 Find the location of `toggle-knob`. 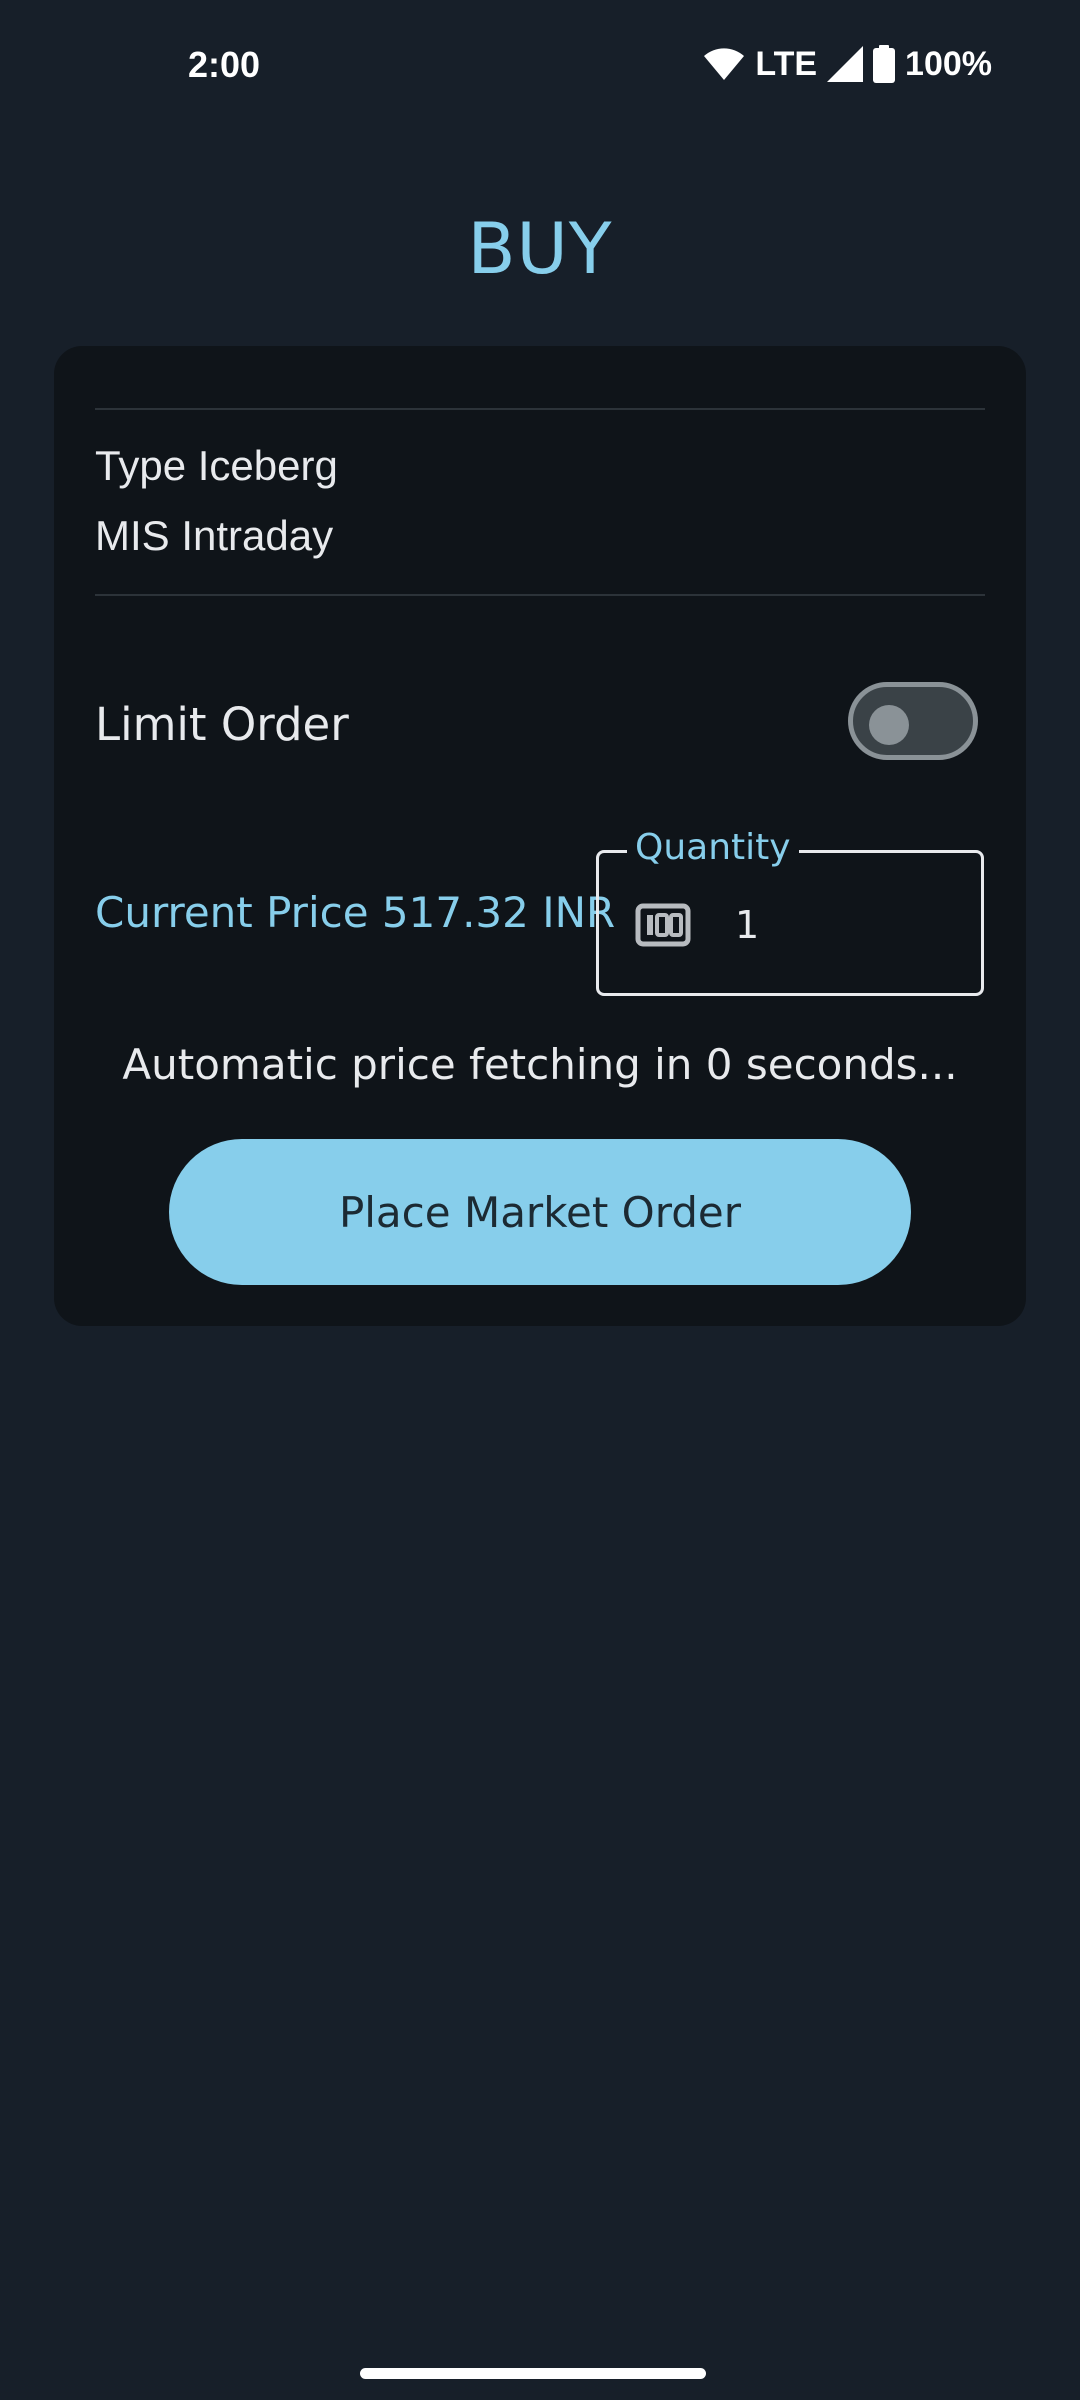

toggle-knob is located at coordinates (889, 725).